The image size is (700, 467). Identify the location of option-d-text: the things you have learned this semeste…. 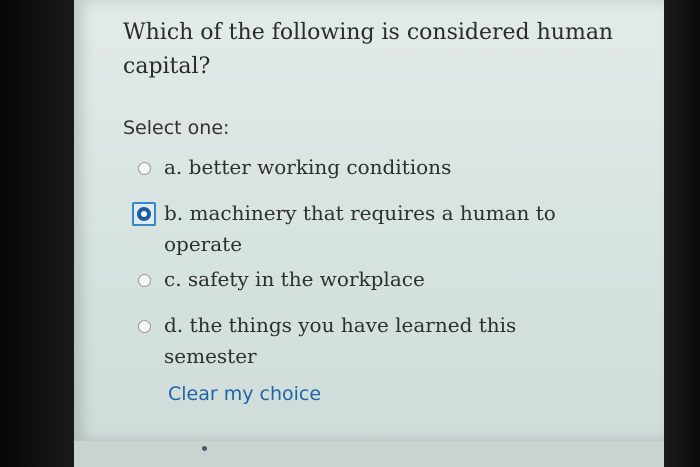
(340, 340).